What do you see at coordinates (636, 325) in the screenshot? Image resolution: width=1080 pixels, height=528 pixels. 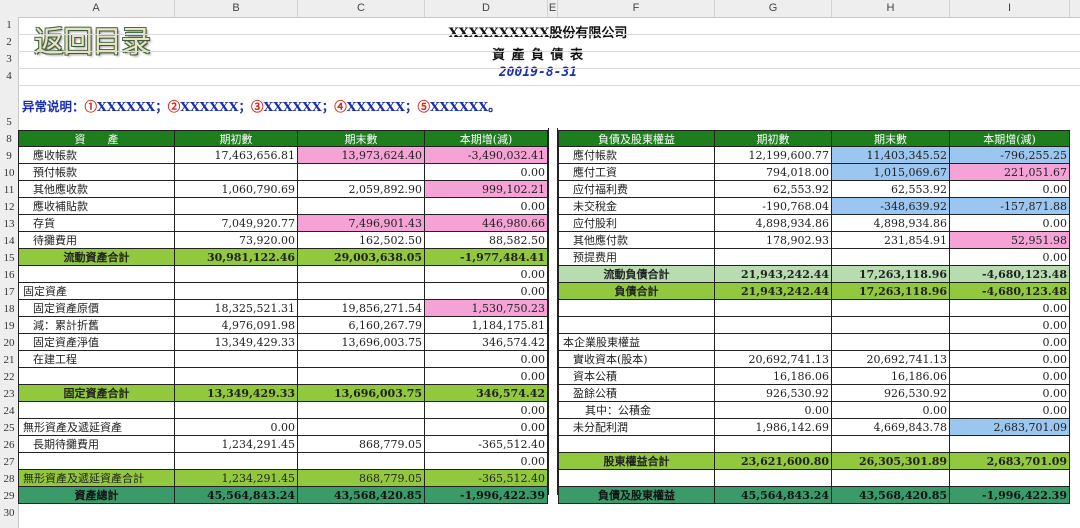 I see `right-row-10-label` at bounding box center [636, 325].